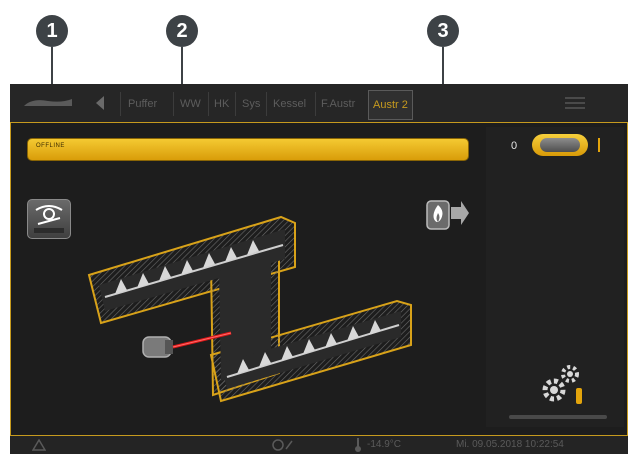 Image resolution: width=634 pixels, height=457 pixels. What do you see at coordinates (221, 104) in the screenshot?
I see `tab-hk: HK` at bounding box center [221, 104].